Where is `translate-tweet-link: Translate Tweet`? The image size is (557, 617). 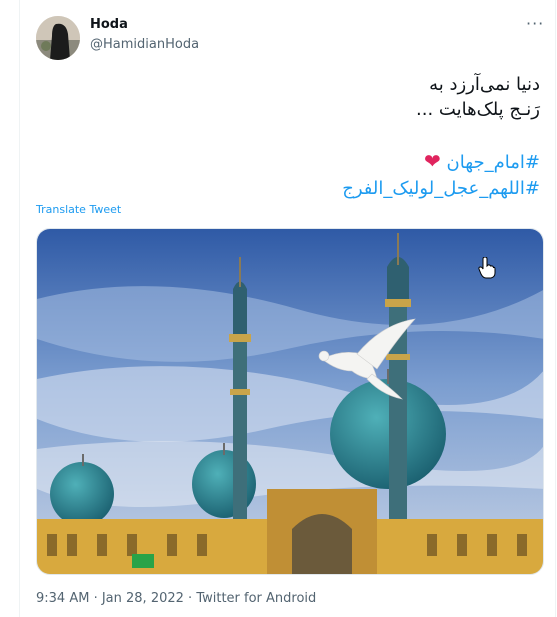
translate-tweet-link: Translate Tweet is located at coordinates (78, 209).